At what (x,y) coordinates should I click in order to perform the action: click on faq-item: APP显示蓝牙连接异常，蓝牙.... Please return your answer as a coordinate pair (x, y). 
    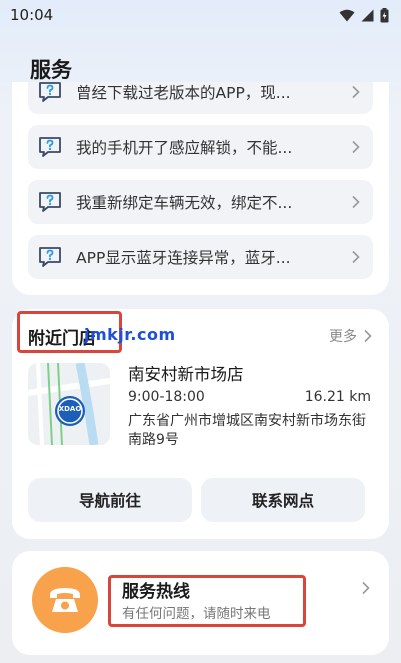
    Looking at the image, I should click on (200, 257).